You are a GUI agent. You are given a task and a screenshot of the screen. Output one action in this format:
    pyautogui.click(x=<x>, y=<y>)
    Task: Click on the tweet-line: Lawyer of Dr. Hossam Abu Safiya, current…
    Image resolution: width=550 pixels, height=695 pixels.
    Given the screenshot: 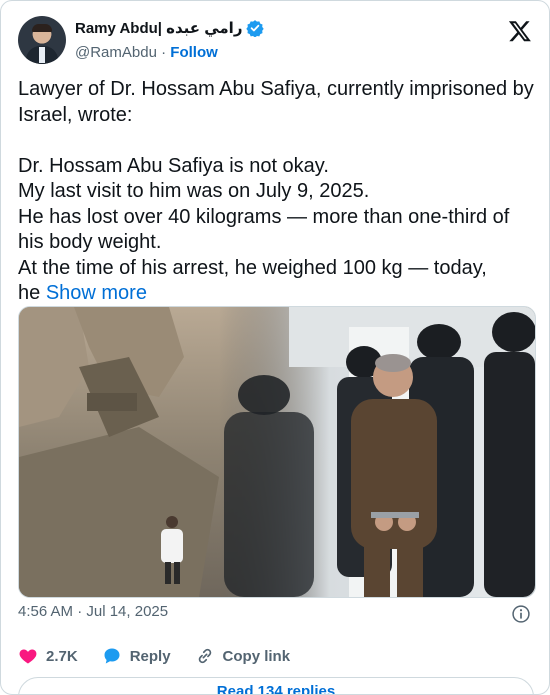 What is the action you would take?
    pyautogui.click(x=276, y=102)
    